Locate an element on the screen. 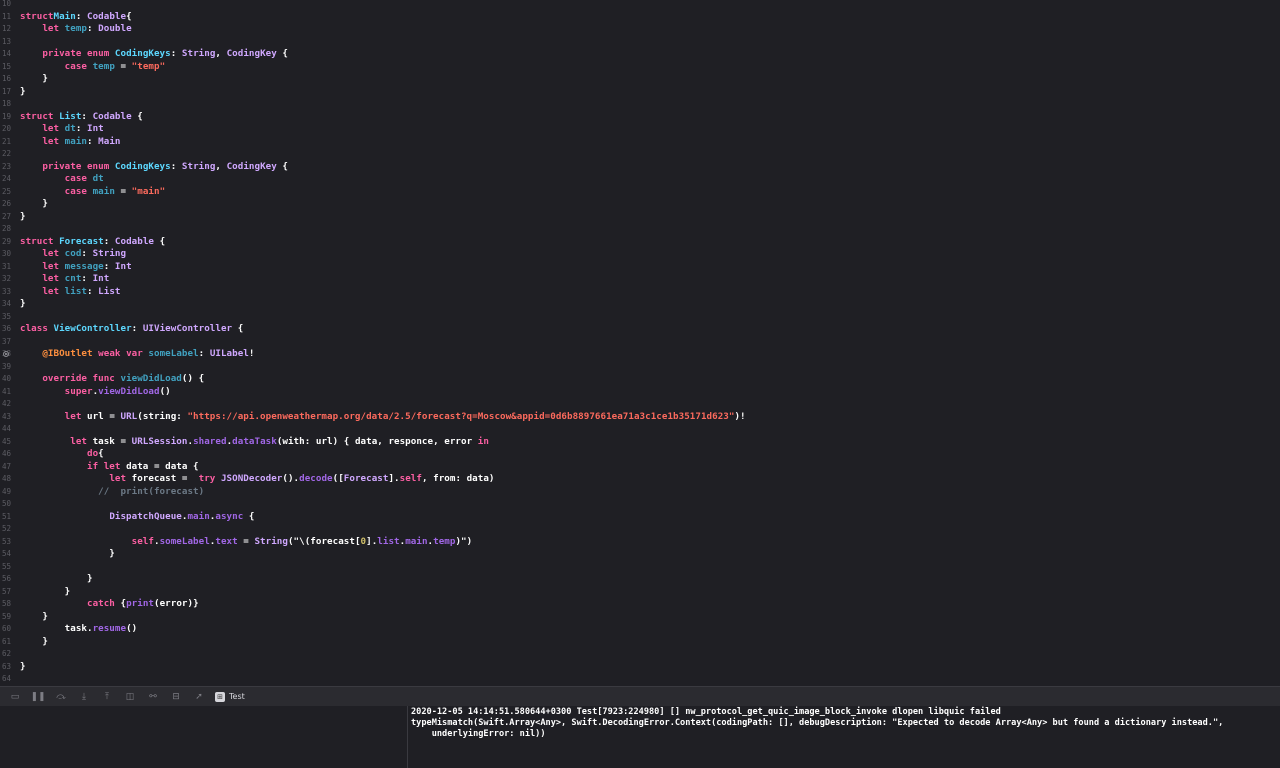 Image resolution: width=1280 pixels, height=768 pixels. line-number: 10 is located at coordinates (5, 5).